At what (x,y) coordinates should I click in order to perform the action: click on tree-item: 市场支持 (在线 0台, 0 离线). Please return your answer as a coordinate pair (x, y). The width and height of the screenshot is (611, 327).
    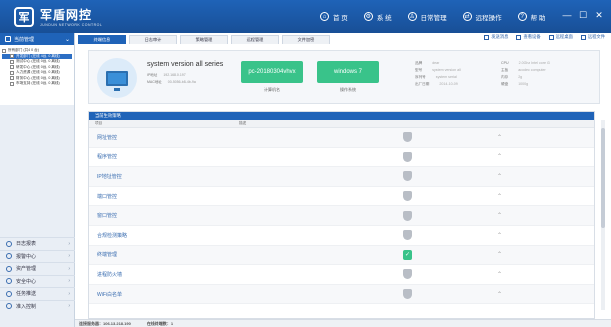
    Looking at the image, I should click on (37, 84).